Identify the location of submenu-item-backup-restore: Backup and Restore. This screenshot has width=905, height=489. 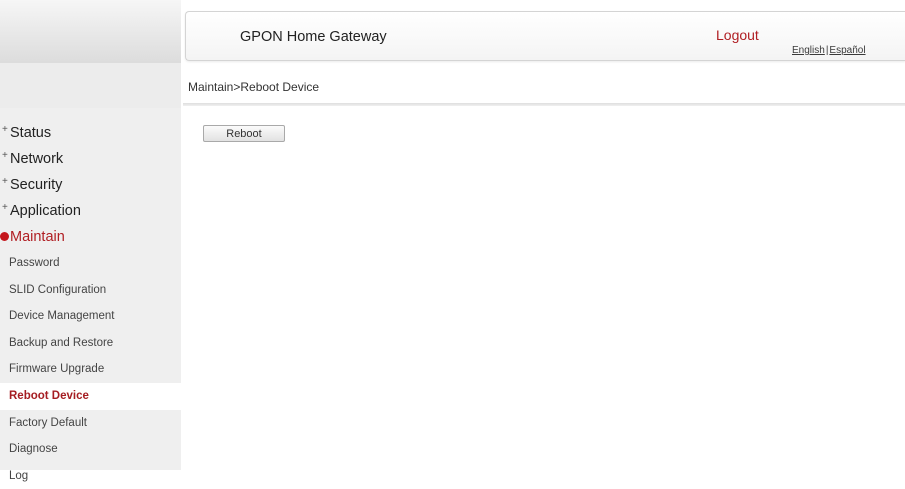
(90, 343).